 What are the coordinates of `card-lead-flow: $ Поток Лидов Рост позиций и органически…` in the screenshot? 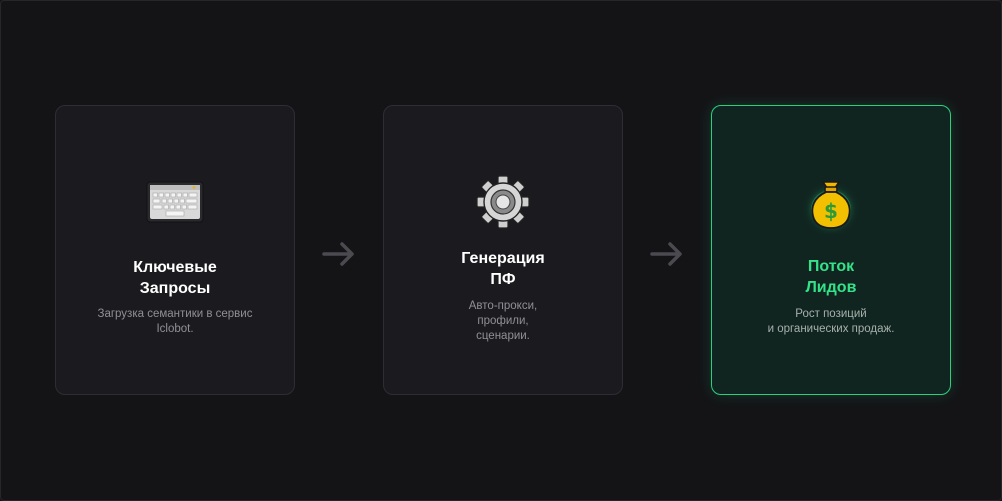 It's located at (831, 250).